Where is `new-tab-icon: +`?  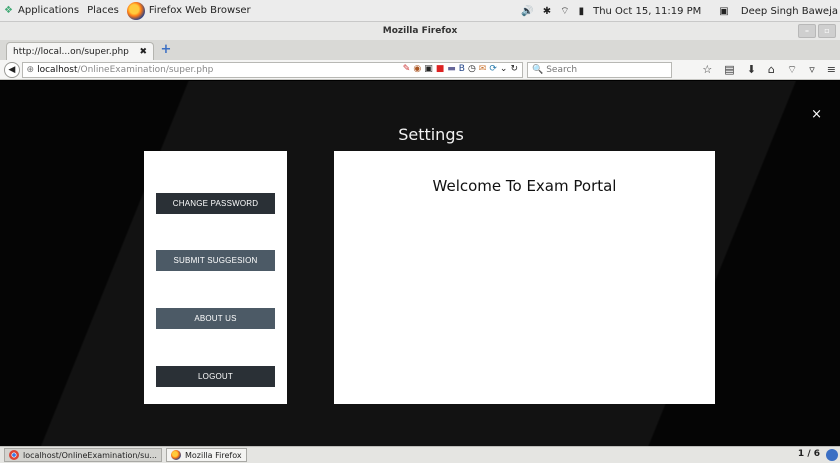
new-tab-icon: + is located at coordinates (166, 51).